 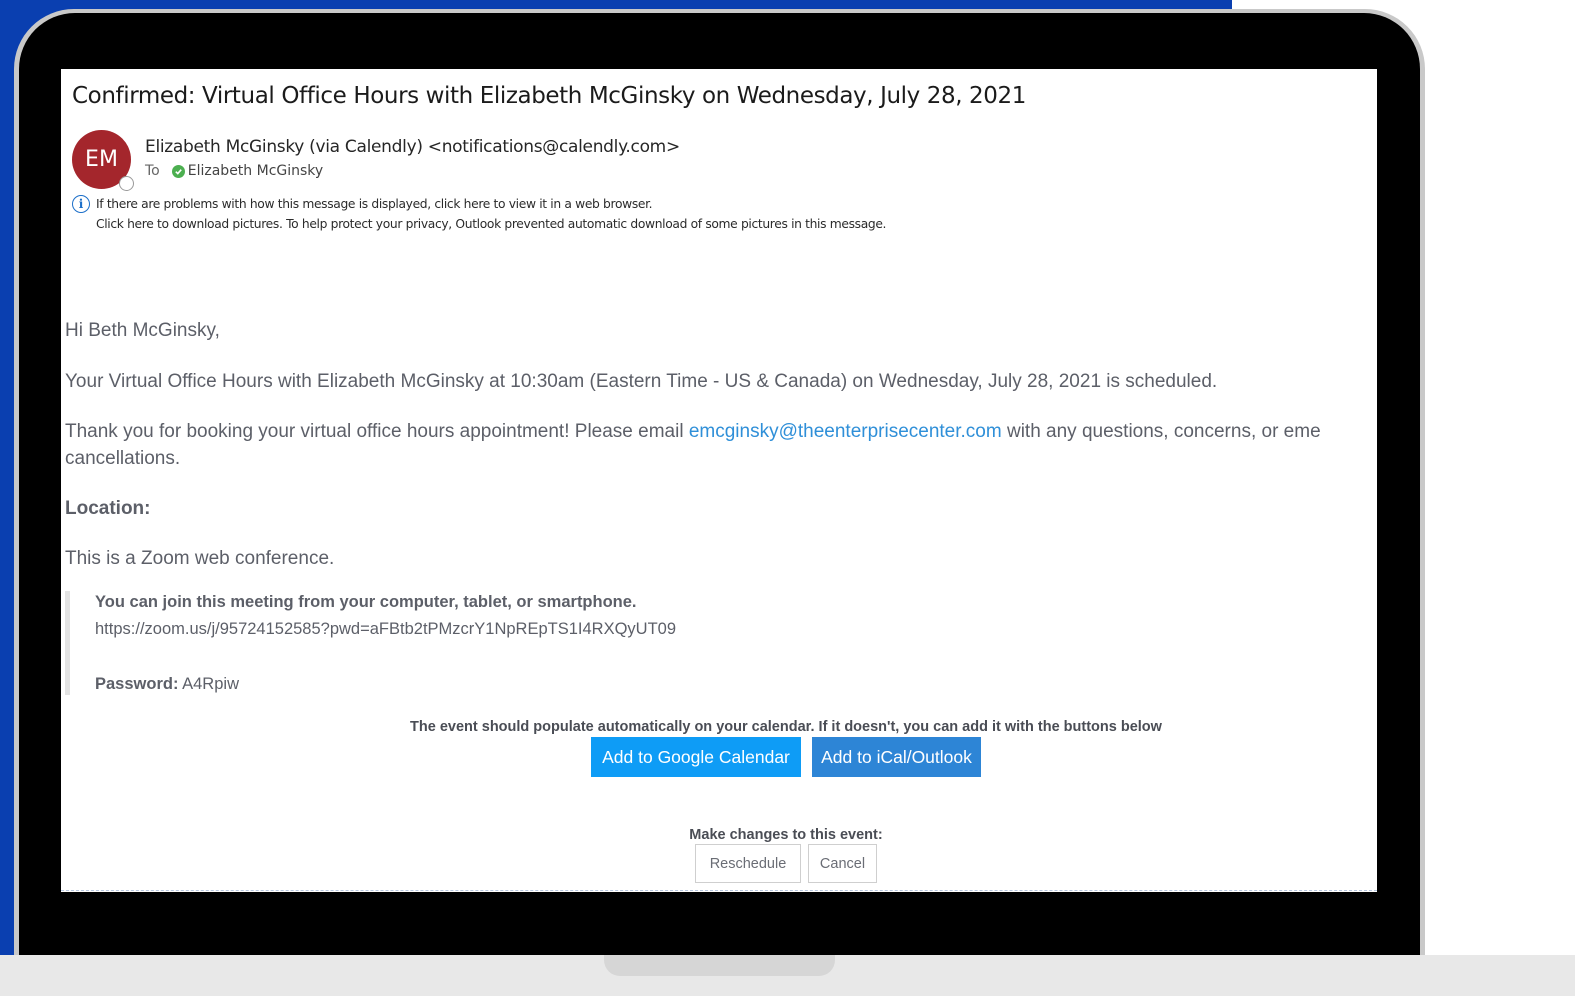 I want to click on add-to-ical-outlook-button: Add to iCal/Outlook, so click(x=896, y=757).